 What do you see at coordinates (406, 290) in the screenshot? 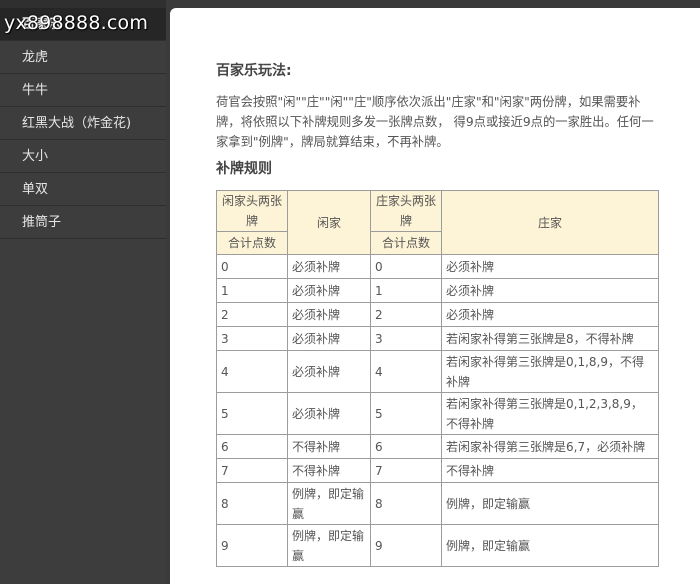
I see `banker-points-cell: 1` at bounding box center [406, 290].